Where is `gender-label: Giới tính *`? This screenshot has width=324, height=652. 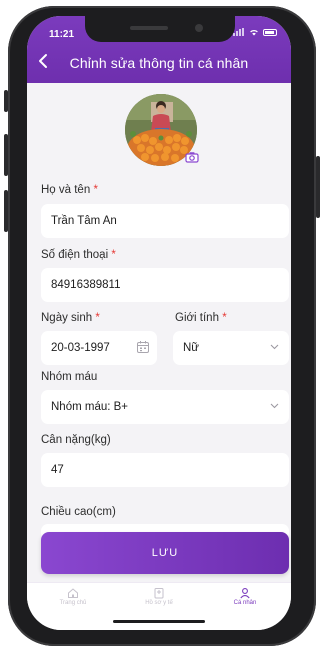
gender-label: Giới tính * is located at coordinates (201, 318).